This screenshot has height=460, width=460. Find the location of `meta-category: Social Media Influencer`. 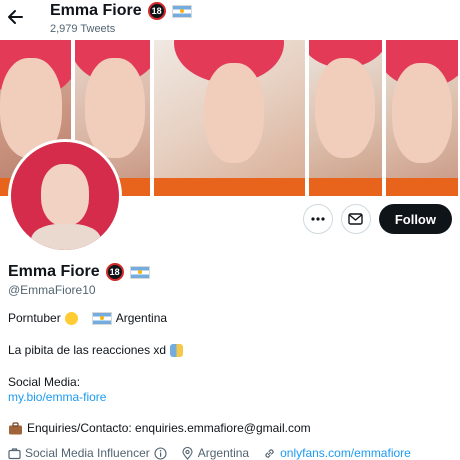

meta-category: Social Media Influencer is located at coordinates (87, 453).